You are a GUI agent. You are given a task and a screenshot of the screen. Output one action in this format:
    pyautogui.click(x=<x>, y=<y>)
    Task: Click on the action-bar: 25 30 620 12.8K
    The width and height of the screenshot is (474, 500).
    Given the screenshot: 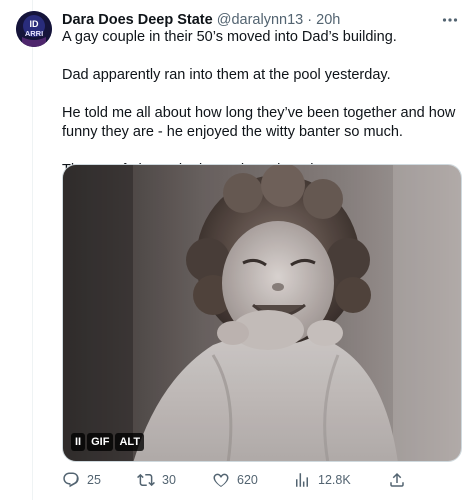 What is the action you would take?
    pyautogui.click(x=262, y=480)
    